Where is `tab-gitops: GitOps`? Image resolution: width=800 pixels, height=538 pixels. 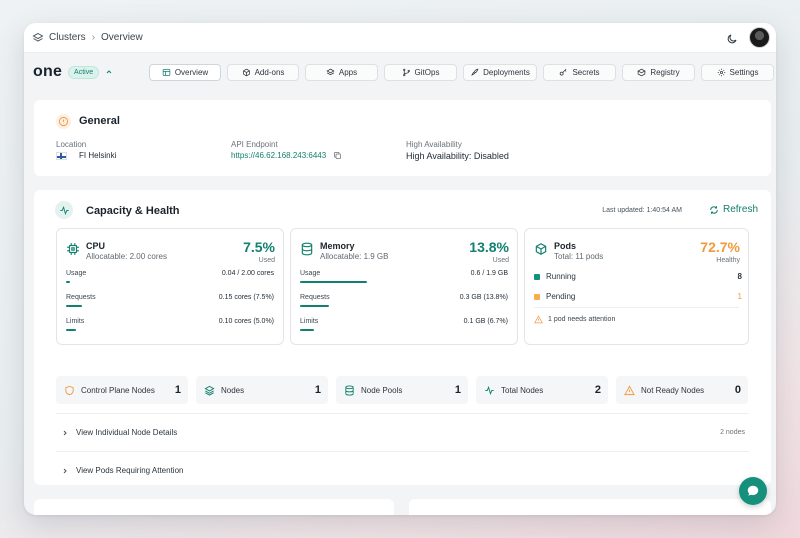 tab-gitops: GitOps is located at coordinates (420, 72).